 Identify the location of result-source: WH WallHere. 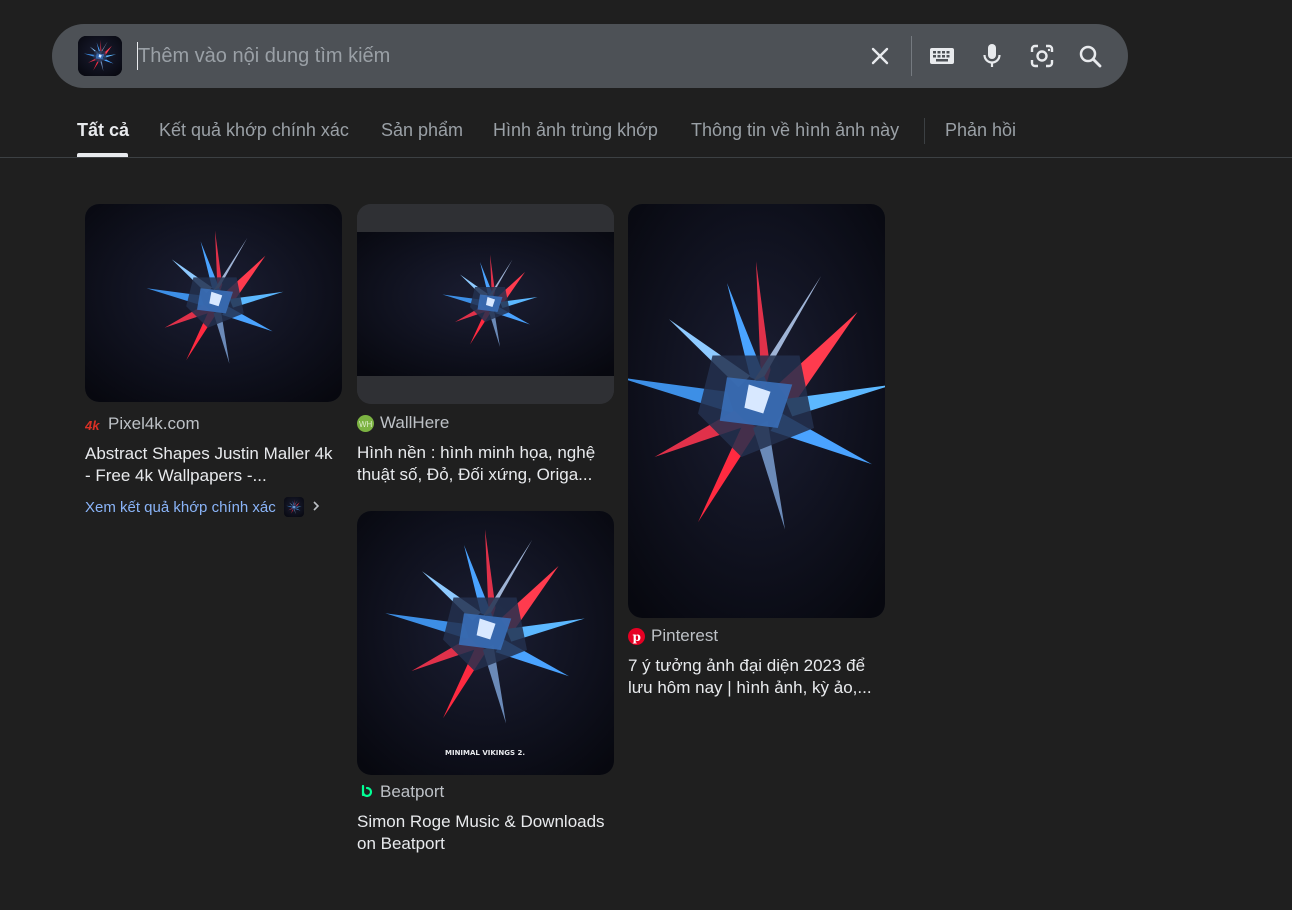
(403, 423).